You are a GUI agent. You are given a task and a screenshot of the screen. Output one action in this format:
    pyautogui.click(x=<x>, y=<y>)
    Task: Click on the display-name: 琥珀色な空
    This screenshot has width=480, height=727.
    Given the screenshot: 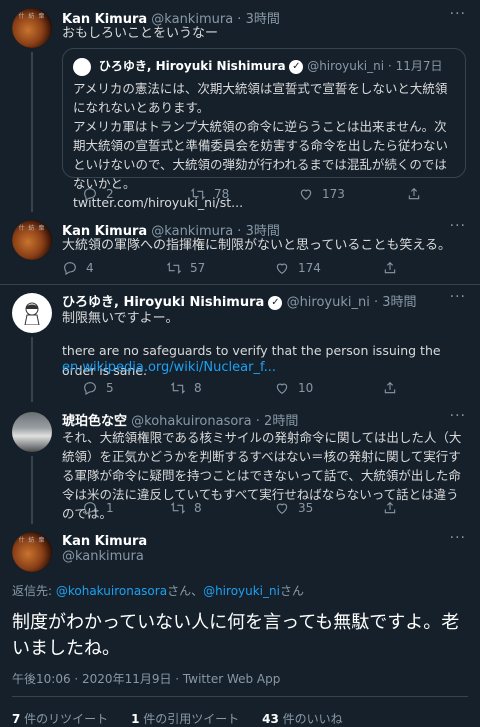 What is the action you would take?
    pyautogui.click(x=94, y=421)
    